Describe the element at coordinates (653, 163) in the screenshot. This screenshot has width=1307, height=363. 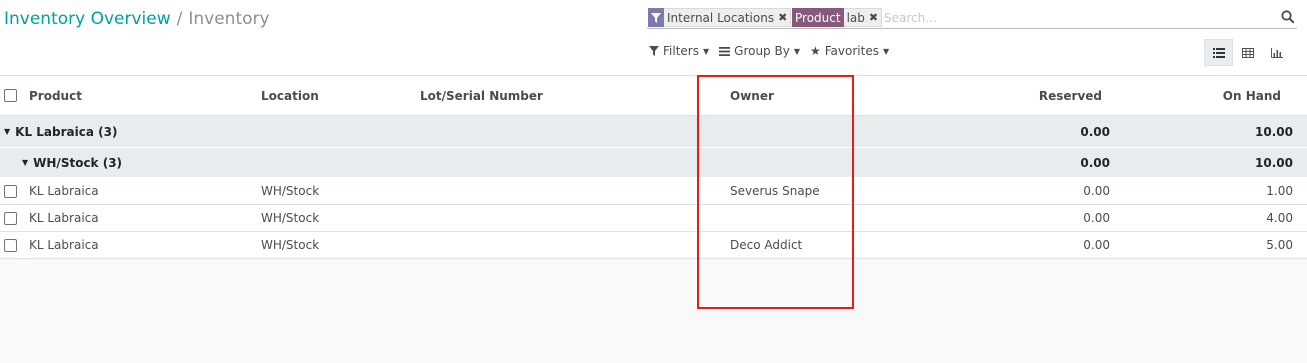
I see `group-row-location: ▼ WH/Stock (3) 0.00 10.00` at that location.